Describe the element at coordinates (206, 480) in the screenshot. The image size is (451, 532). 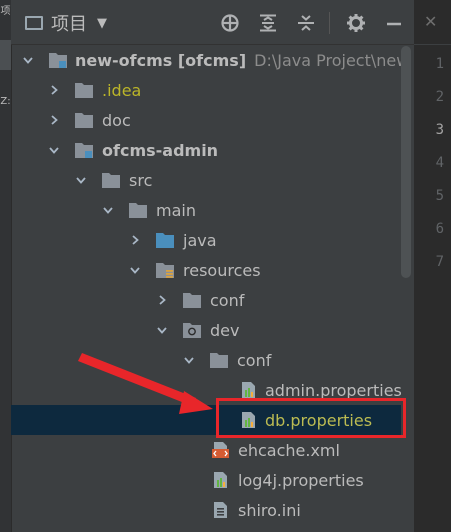
I see `tree-node-log4j: log4j.properties` at that location.